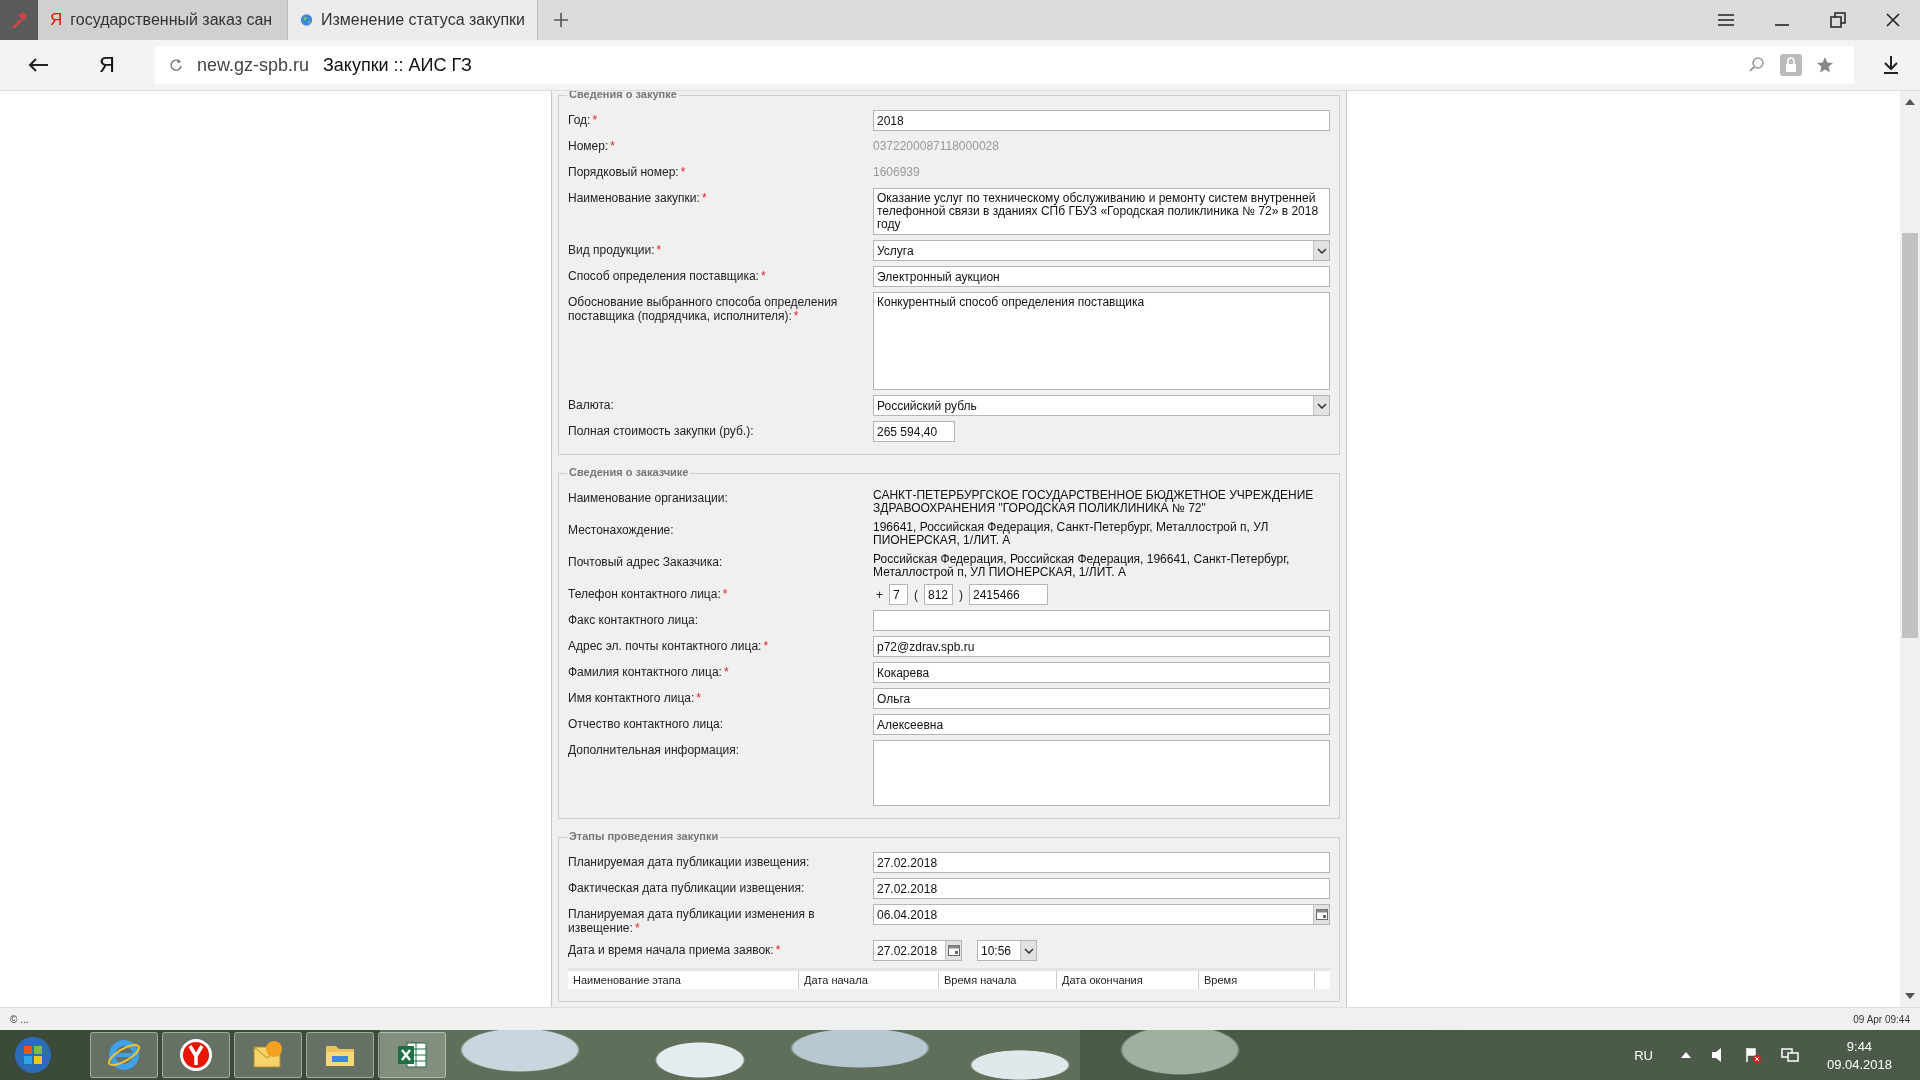 The image size is (1920, 1080). I want to click on field-label: Факс контактного лица:, so click(634, 620).